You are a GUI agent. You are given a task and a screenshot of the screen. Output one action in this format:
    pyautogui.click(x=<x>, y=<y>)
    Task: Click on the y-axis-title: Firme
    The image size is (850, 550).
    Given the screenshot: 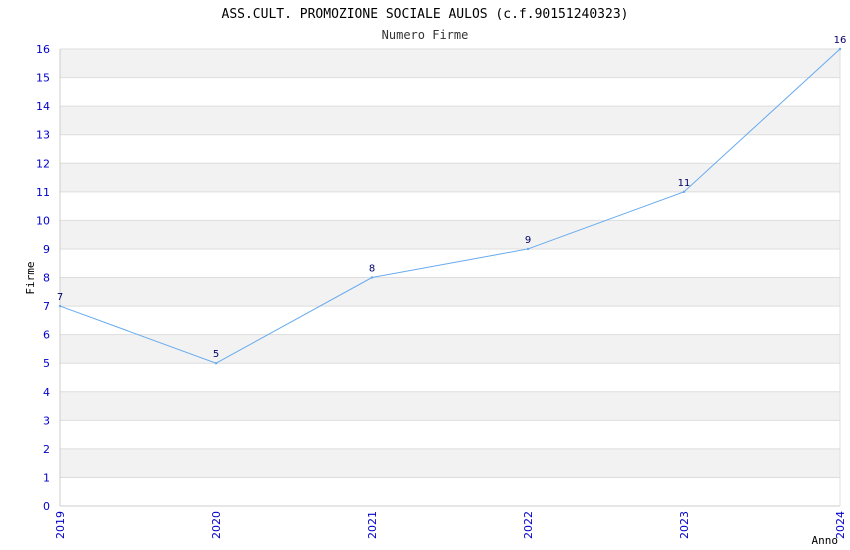 What is the action you would take?
    pyautogui.click(x=30, y=277)
    